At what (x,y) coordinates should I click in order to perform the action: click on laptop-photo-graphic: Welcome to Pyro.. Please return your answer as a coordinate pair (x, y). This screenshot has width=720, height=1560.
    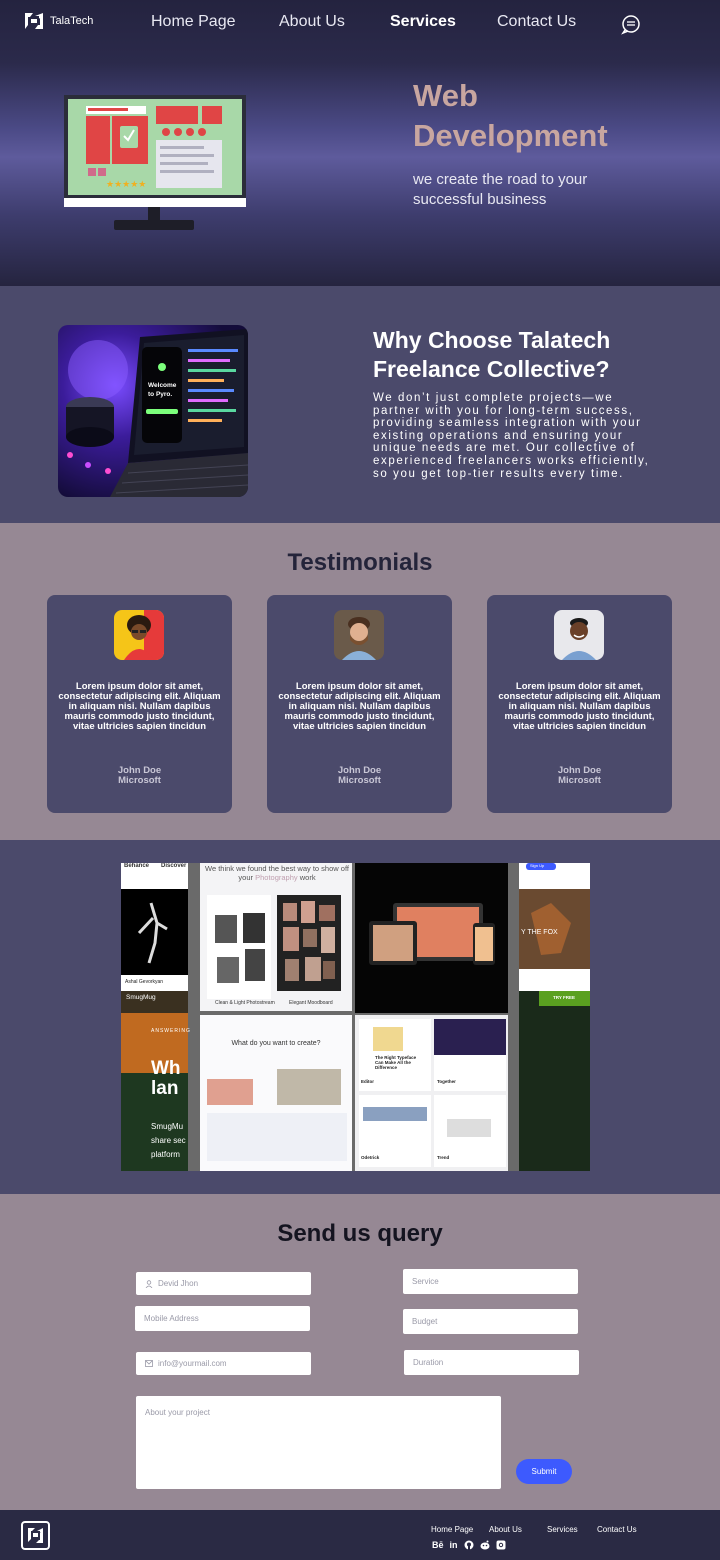
    Looking at the image, I should click on (157, 413).